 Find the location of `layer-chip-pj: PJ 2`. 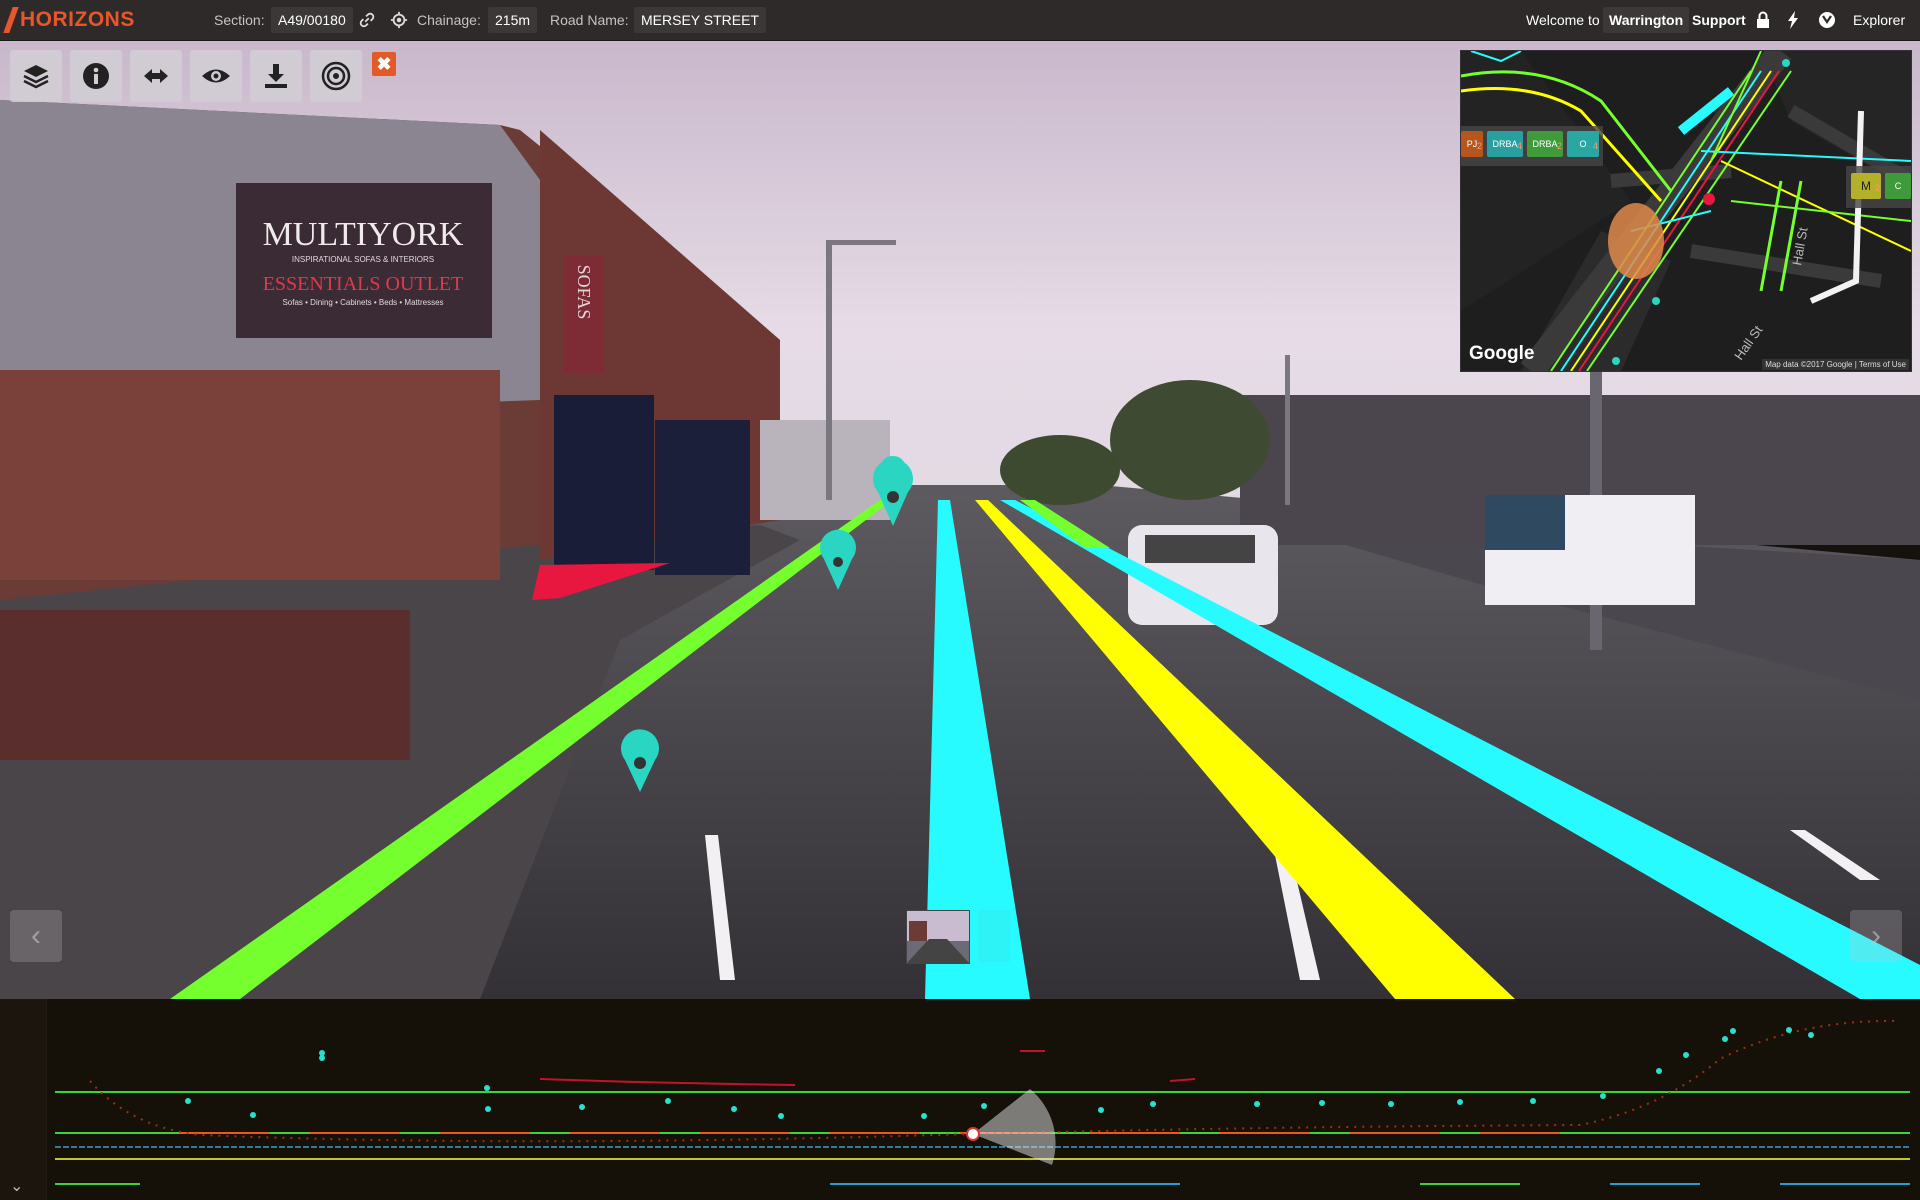

layer-chip-pj: PJ 2 is located at coordinates (1472, 144).